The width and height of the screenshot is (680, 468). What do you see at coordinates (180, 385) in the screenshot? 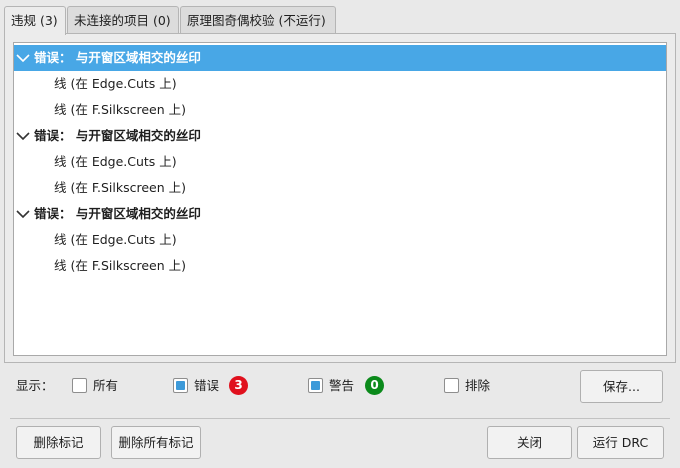
I see `errors-checkbox` at bounding box center [180, 385].